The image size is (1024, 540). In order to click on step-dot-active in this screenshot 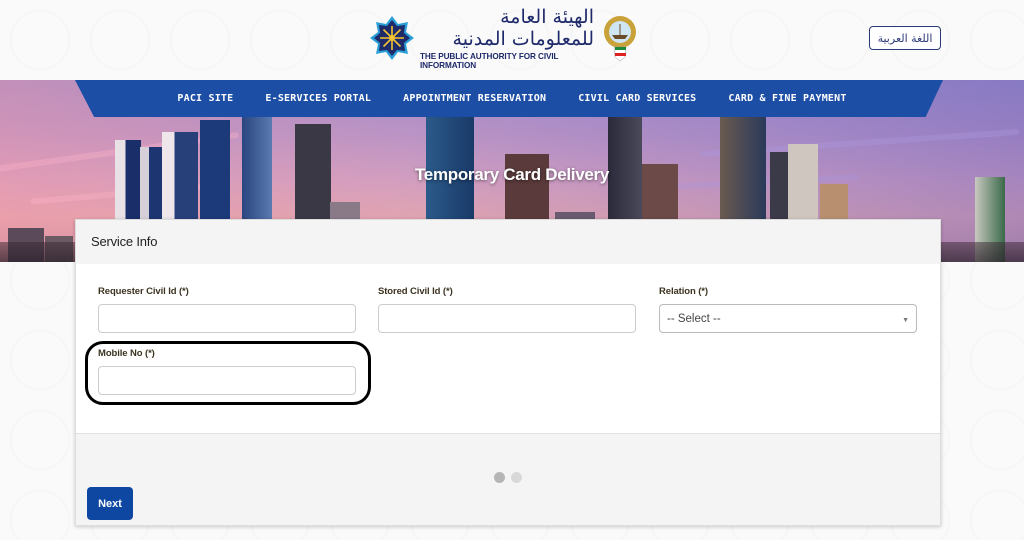, I will do `click(499, 477)`.